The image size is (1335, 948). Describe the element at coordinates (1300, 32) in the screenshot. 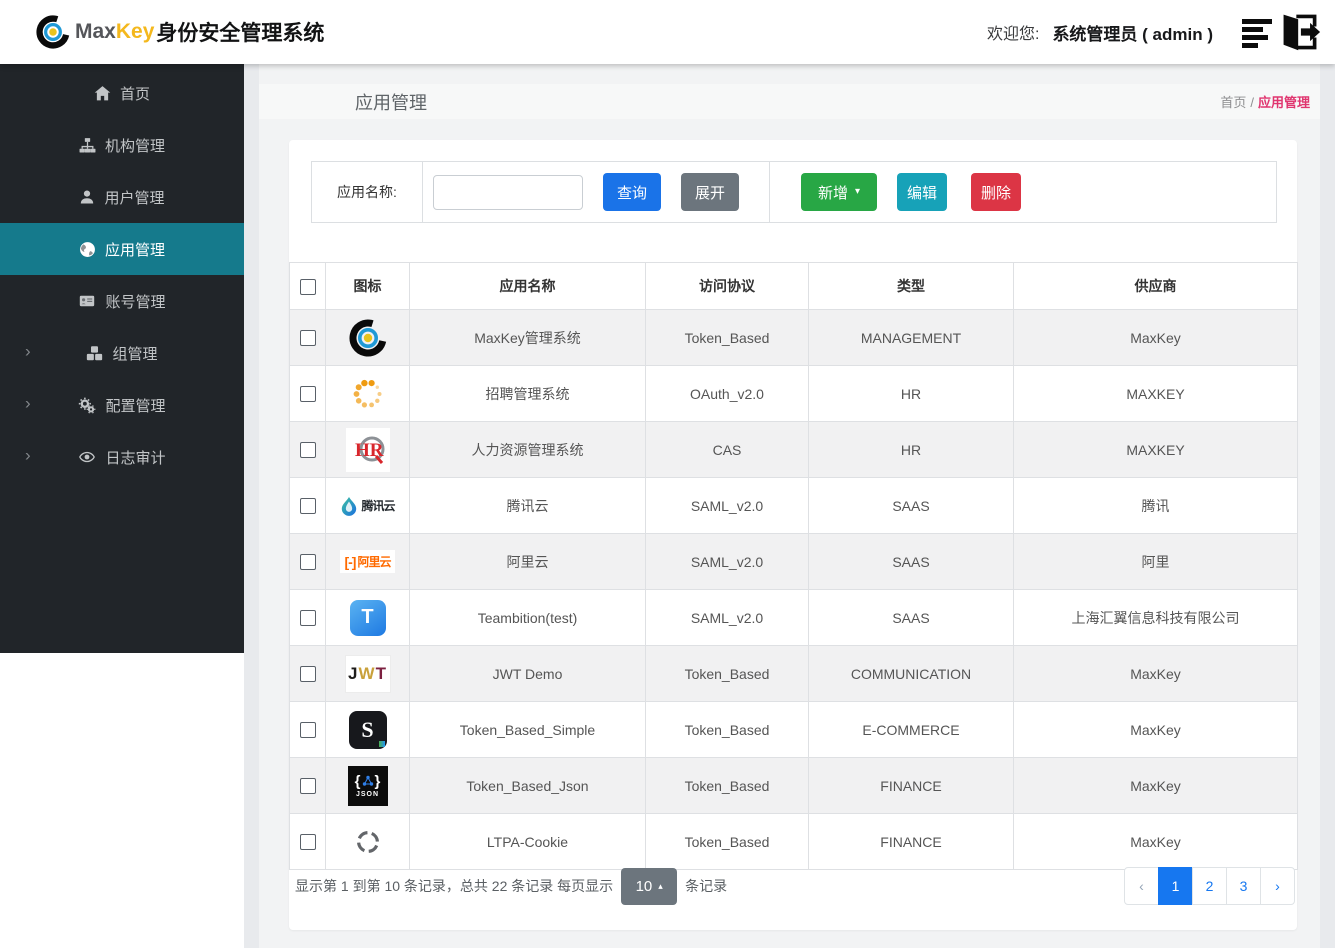

I see `logout-icon` at that location.